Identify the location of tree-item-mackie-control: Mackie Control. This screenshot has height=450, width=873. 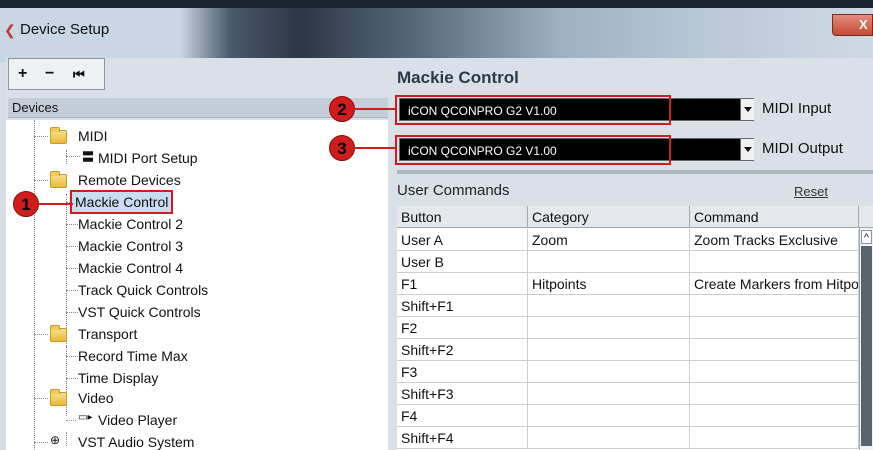
(121, 202).